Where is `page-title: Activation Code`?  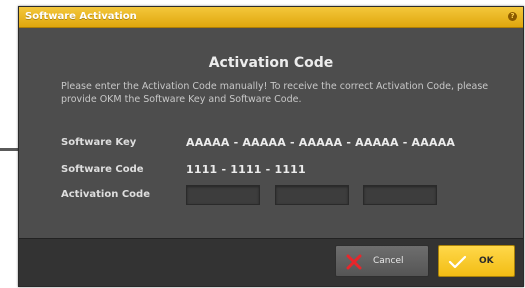
page-title: Activation Code is located at coordinates (271, 63).